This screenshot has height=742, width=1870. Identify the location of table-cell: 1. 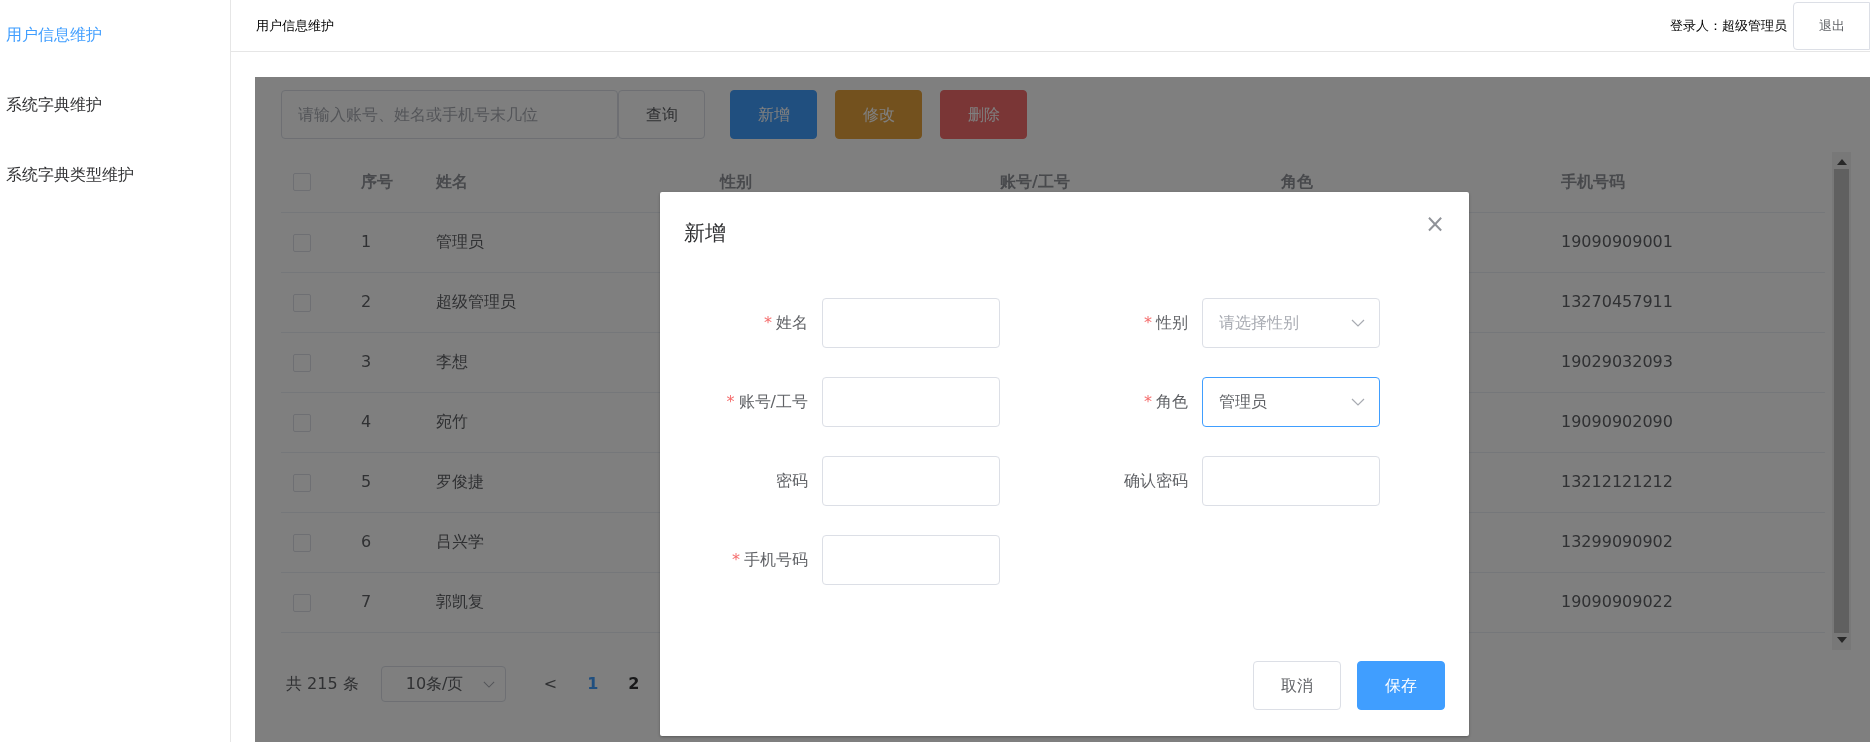
(366, 241).